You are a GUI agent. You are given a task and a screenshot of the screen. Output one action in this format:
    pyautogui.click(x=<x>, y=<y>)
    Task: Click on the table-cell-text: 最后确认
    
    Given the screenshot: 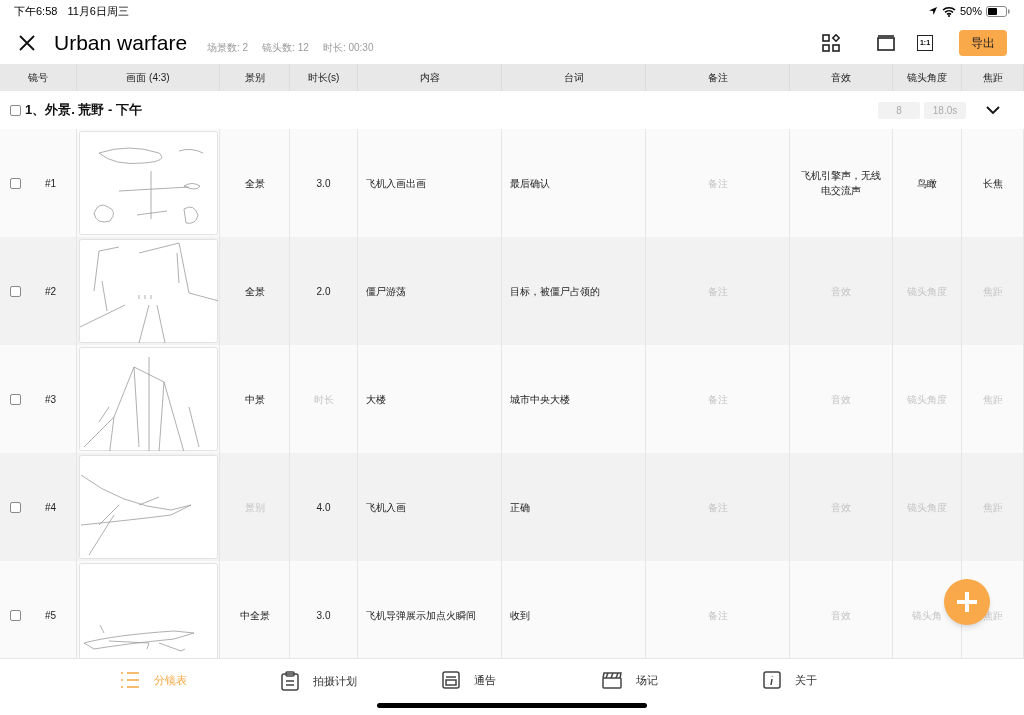 What is the action you would take?
    pyautogui.click(x=530, y=183)
    